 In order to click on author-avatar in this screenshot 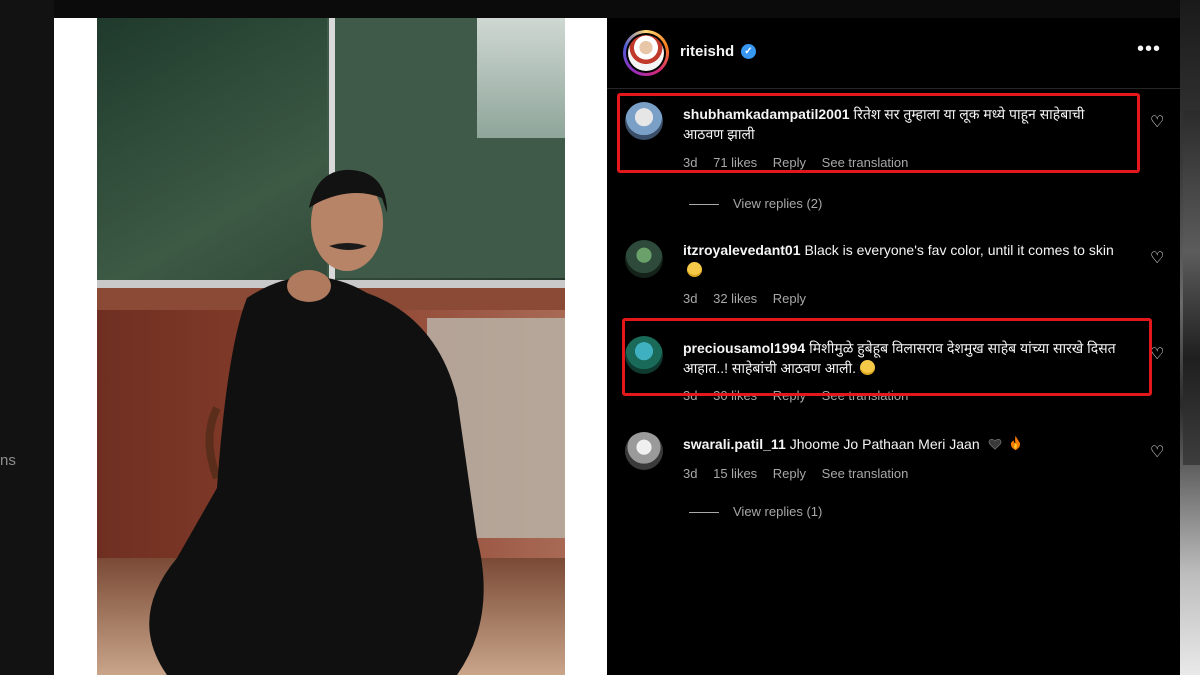, I will do `click(646, 53)`.